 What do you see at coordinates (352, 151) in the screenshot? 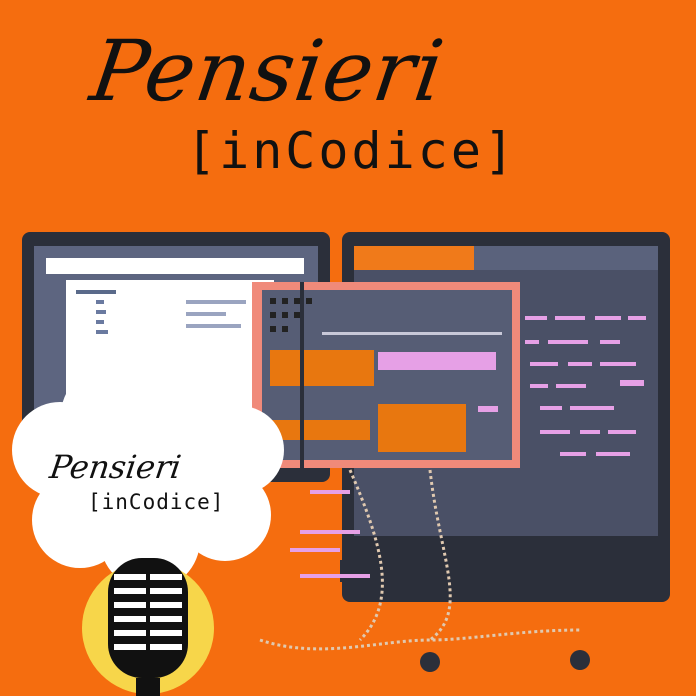
I see `logo-title-mono: [inCodice]` at bounding box center [352, 151].